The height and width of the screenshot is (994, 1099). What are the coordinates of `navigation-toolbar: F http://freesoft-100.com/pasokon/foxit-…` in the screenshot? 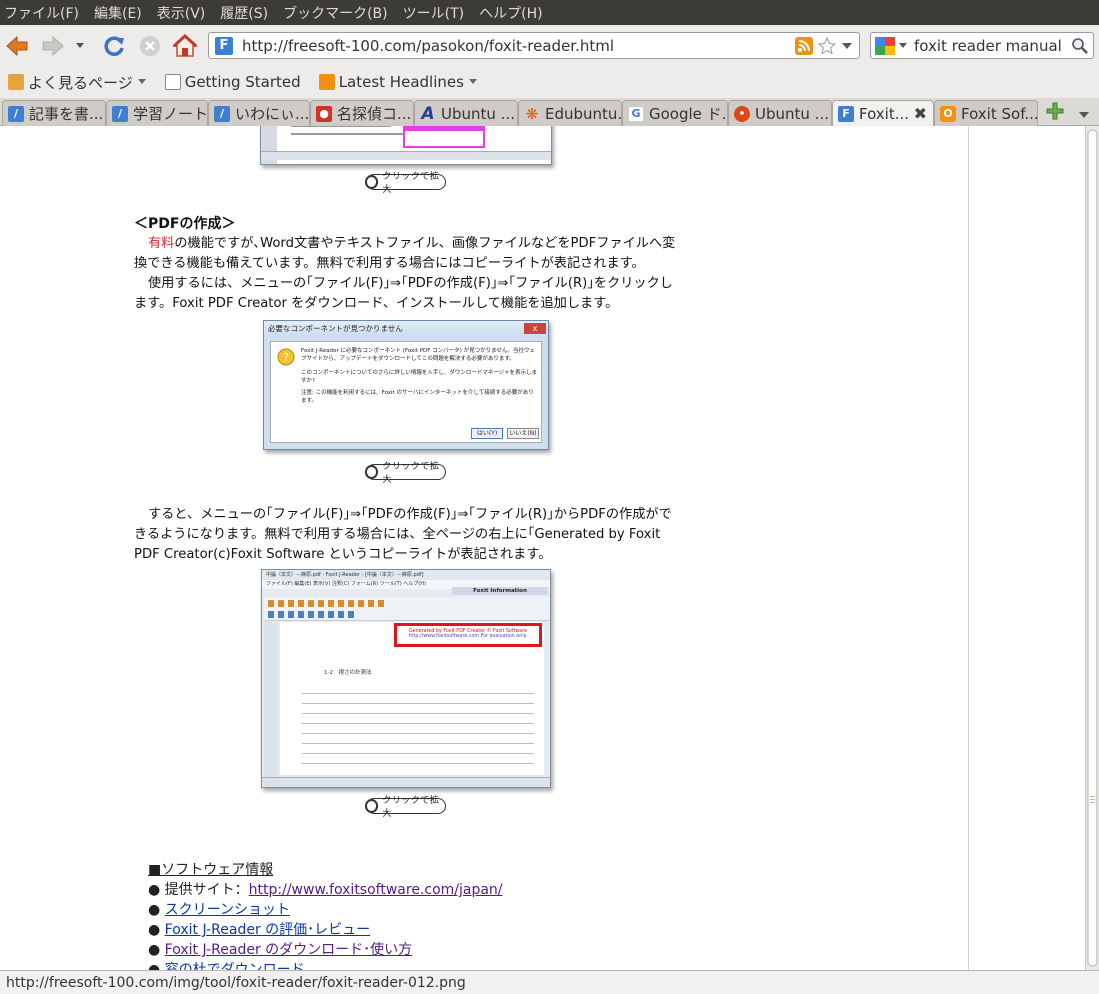 It's located at (549, 45).